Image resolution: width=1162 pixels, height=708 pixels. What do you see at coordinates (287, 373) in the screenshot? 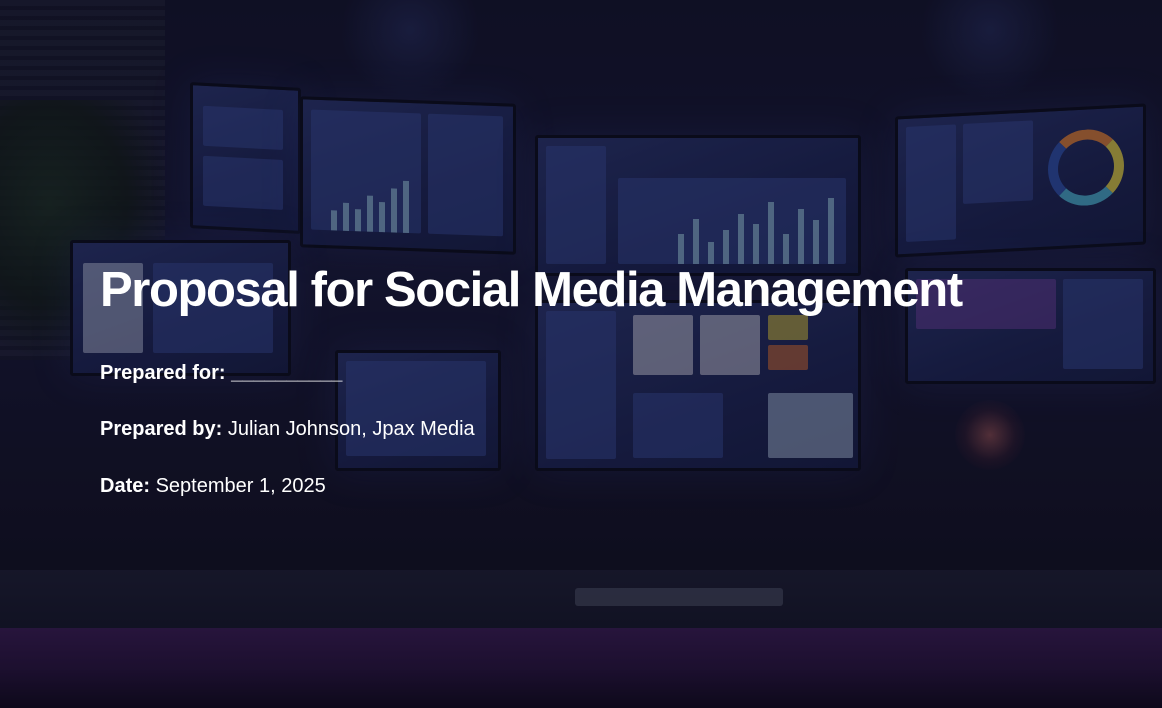
I see `prepared-for-value: __________` at bounding box center [287, 373].